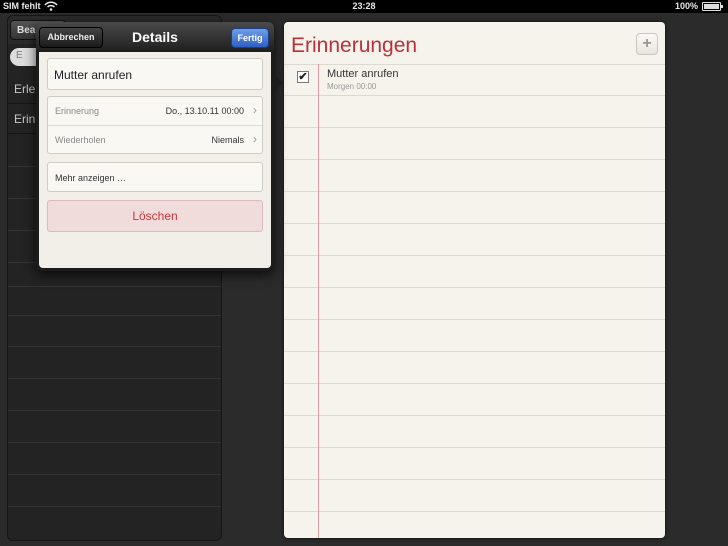 The height and width of the screenshot is (546, 728). I want to click on row-label: Erinnerung, so click(77, 111).